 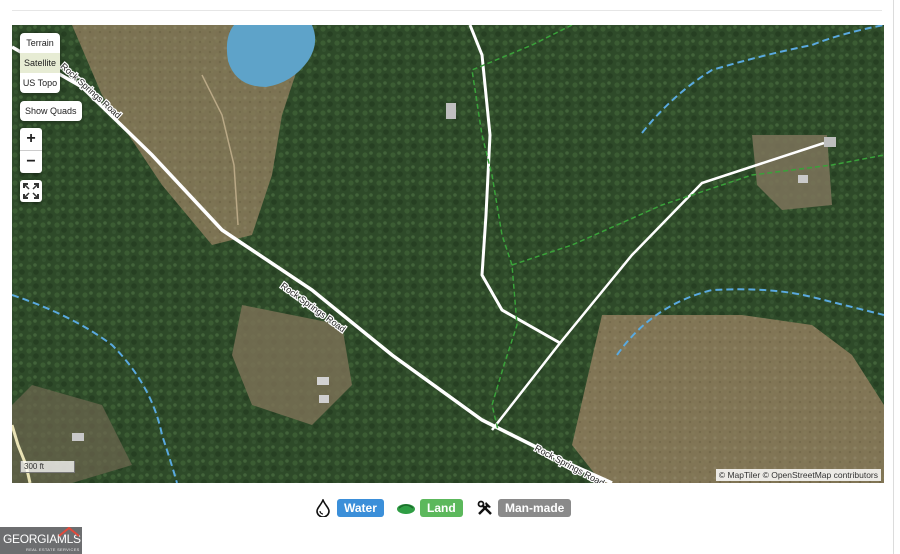 What do you see at coordinates (40, 43) in the screenshot?
I see `layer-terrain-button: Terrain` at bounding box center [40, 43].